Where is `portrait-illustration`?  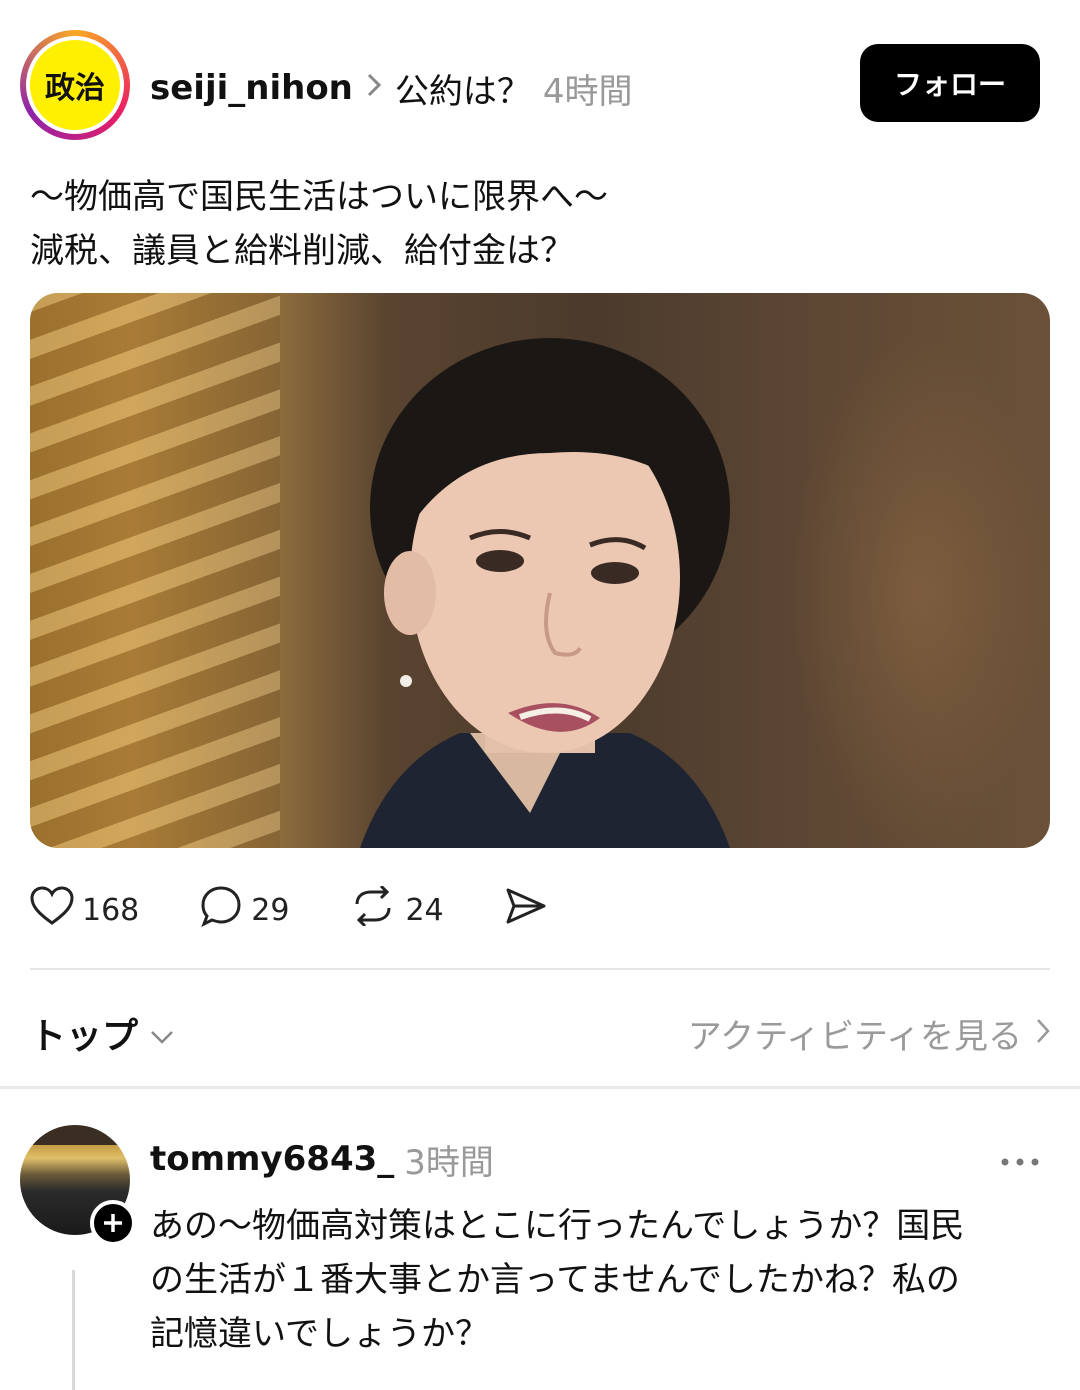
portrait-illustration is located at coordinates (545, 593).